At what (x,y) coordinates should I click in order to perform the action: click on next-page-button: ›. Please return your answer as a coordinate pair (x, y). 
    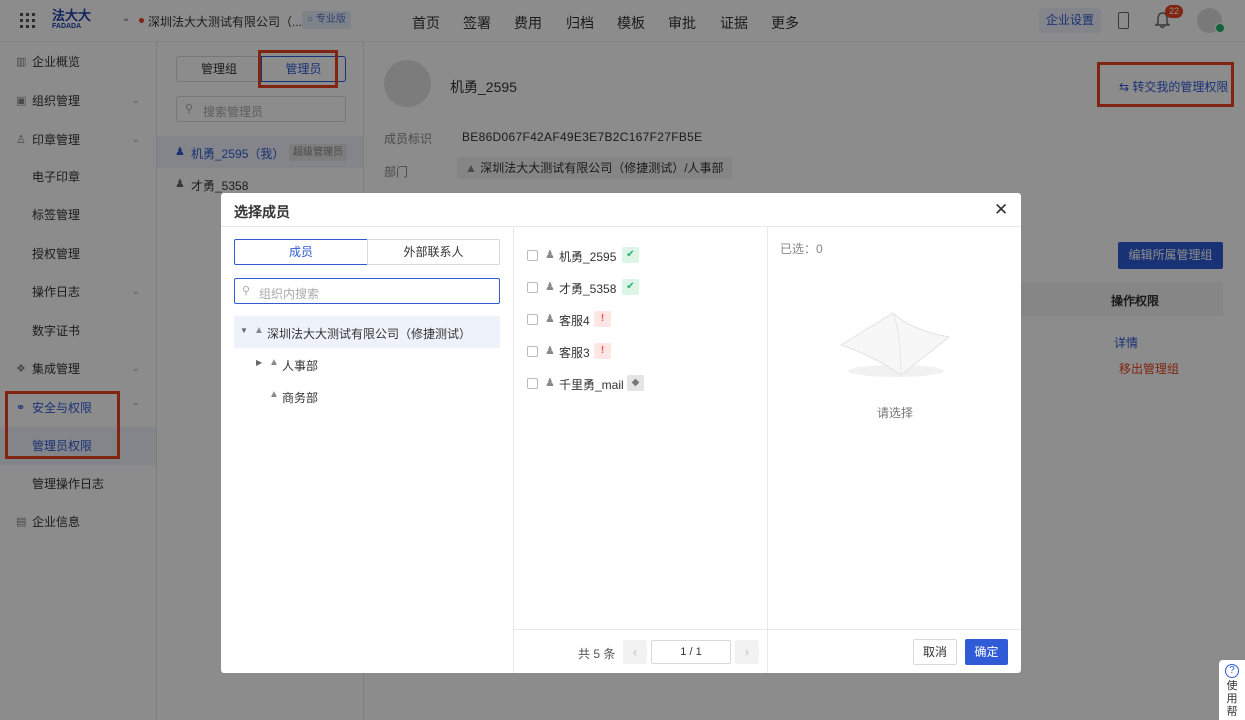
    Looking at the image, I should click on (747, 652).